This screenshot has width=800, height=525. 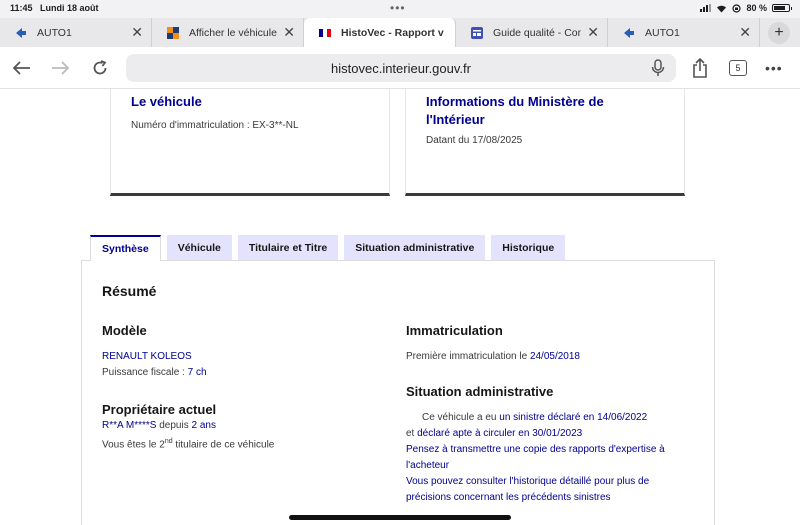 I want to click on share-icon, so click(x=700, y=68).